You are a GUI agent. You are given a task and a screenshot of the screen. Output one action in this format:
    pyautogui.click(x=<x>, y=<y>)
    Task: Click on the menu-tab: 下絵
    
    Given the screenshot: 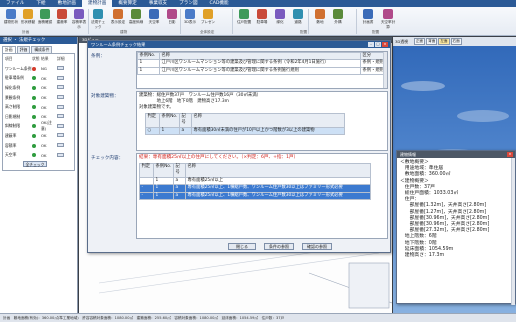 What is the action you would take?
    pyautogui.click(x=40, y=3)
    